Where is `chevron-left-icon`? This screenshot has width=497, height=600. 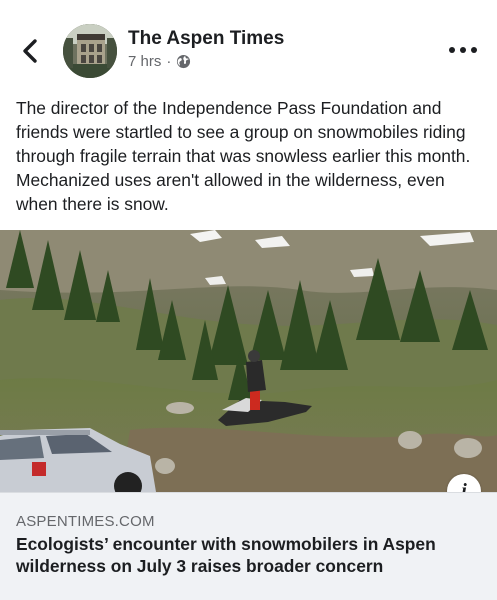
chevron-left-icon is located at coordinates (30, 51).